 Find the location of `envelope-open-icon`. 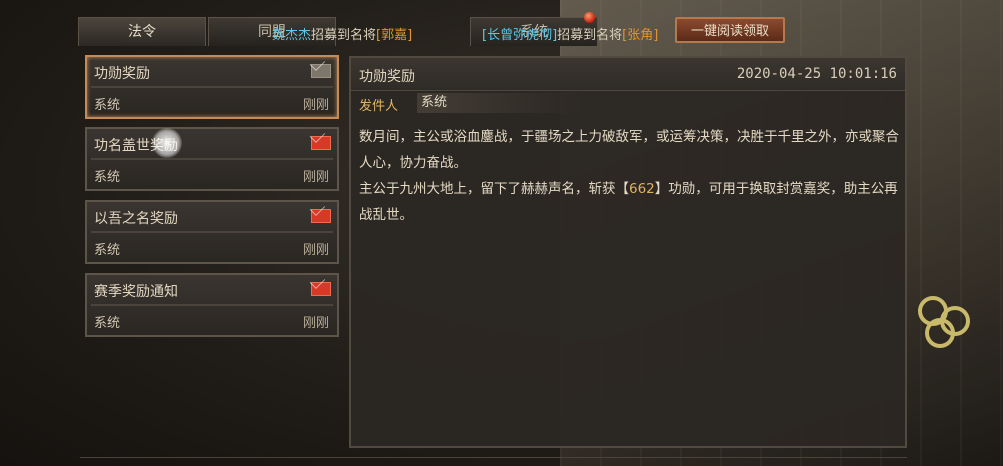

envelope-open-icon is located at coordinates (321, 71).